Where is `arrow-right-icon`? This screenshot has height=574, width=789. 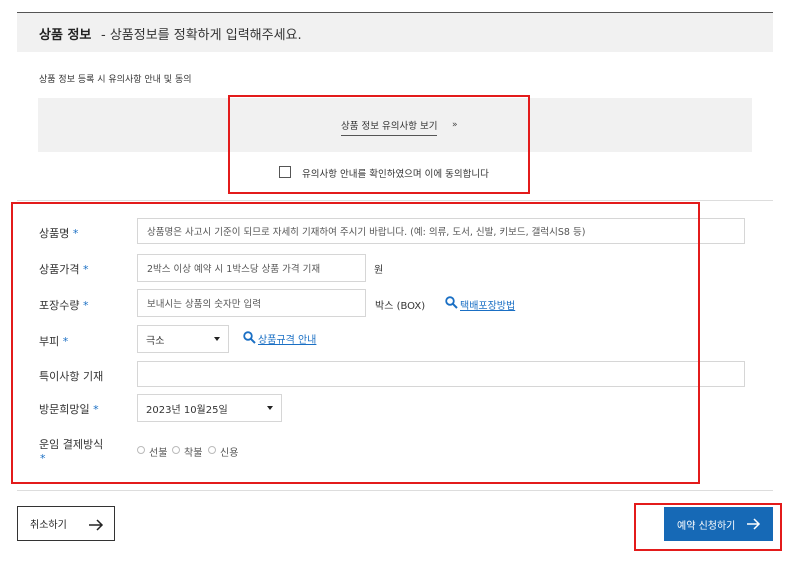
arrow-right-icon is located at coordinates (96, 525).